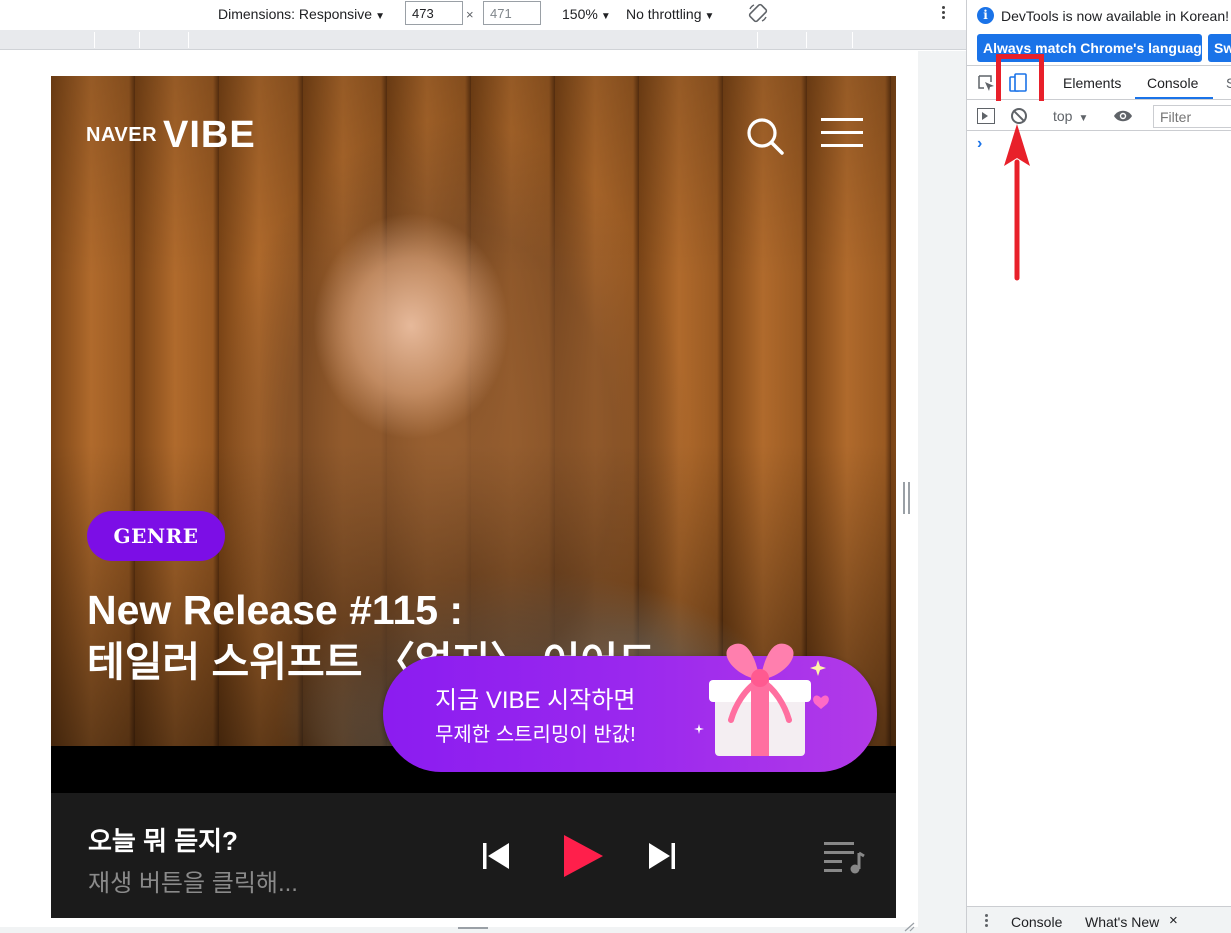 The width and height of the screenshot is (1231, 933). I want to click on throttling-label: No throttling, so click(664, 14).